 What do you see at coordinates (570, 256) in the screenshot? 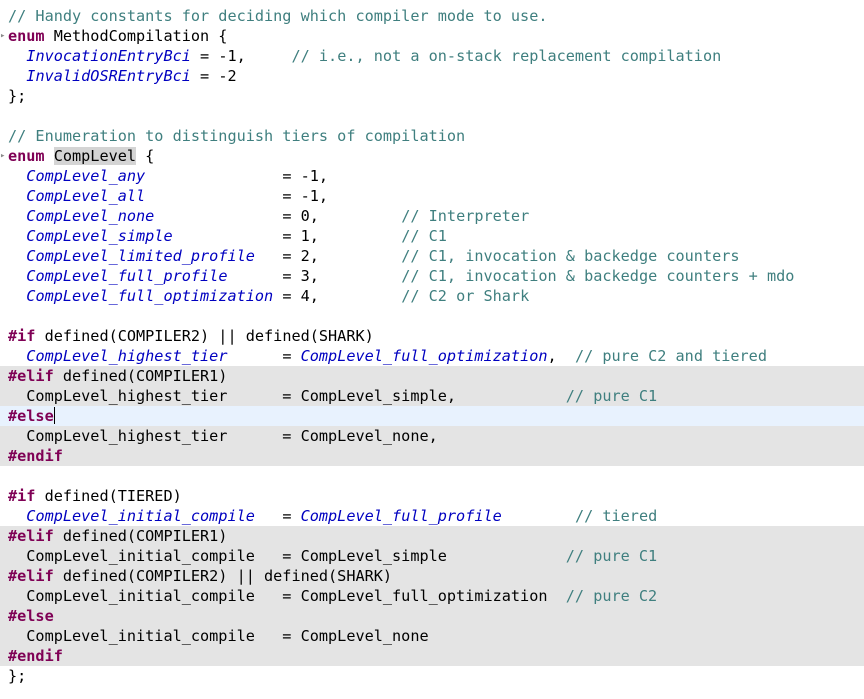
I see `code-token-comment: // C1, invocation & backedge counters` at bounding box center [570, 256].